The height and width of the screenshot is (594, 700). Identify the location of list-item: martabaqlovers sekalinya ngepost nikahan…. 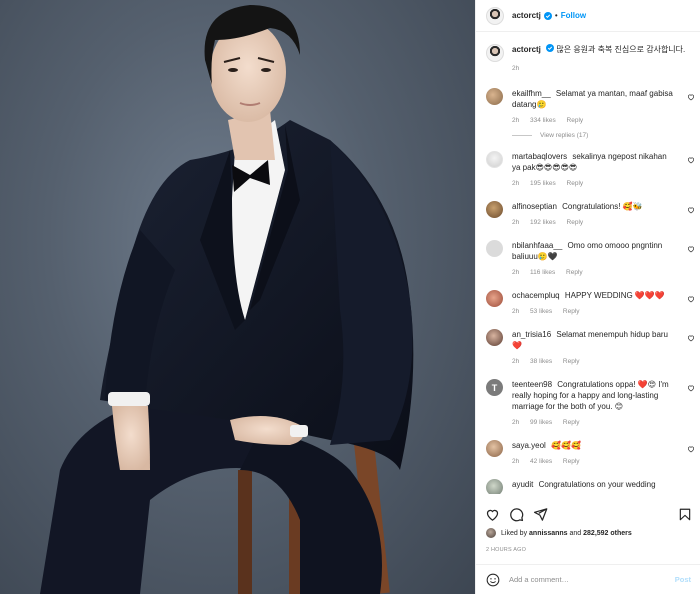
(588, 170).